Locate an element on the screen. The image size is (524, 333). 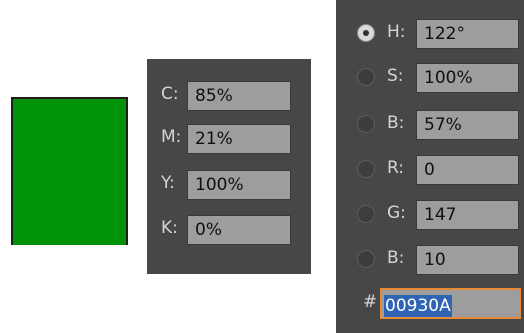
red-row: R: 0 is located at coordinates (430, 172).